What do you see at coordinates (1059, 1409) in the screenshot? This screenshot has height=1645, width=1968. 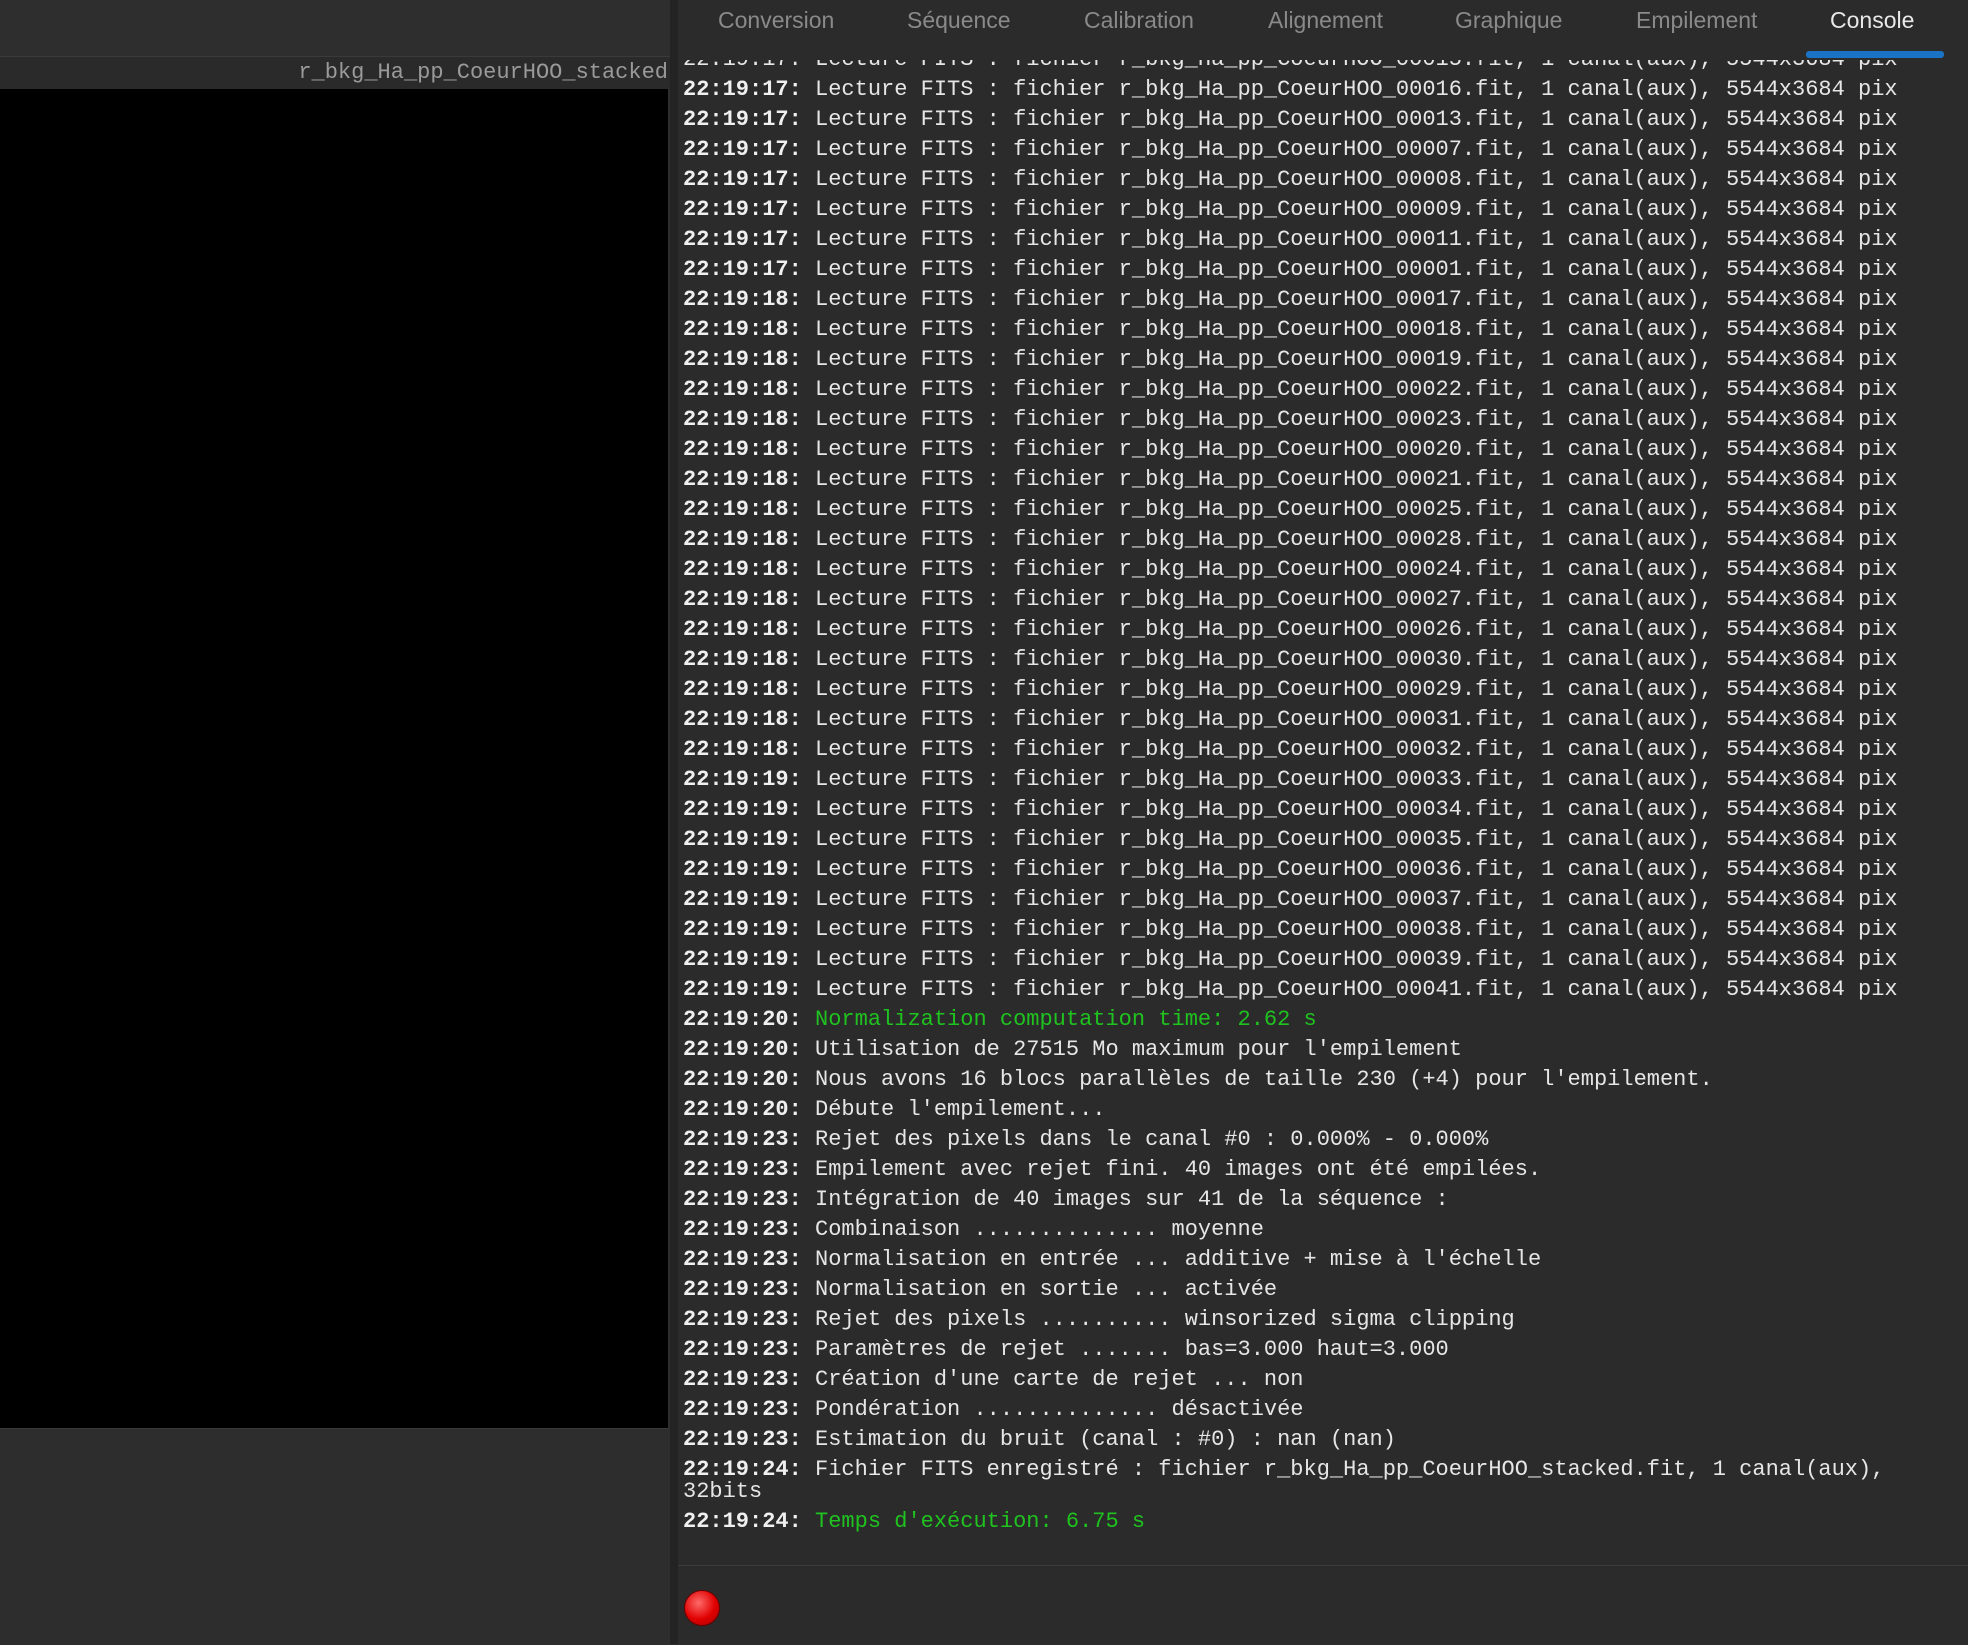 I see `log-message: Pondération .............. désactivée` at bounding box center [1059, 1409].